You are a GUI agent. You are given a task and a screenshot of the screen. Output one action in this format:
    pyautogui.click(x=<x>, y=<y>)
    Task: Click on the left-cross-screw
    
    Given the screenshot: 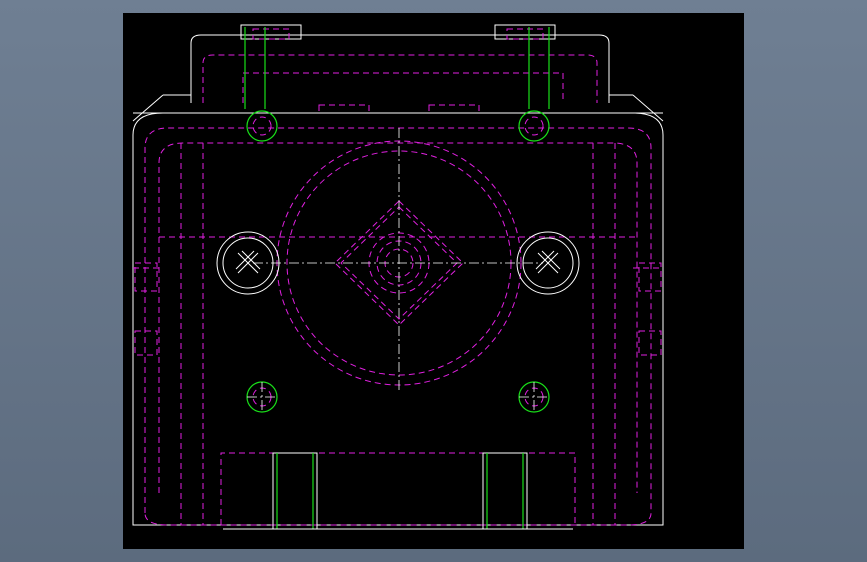 What is the action you would take?
    pyautogui.click(x=248, y=263)
    